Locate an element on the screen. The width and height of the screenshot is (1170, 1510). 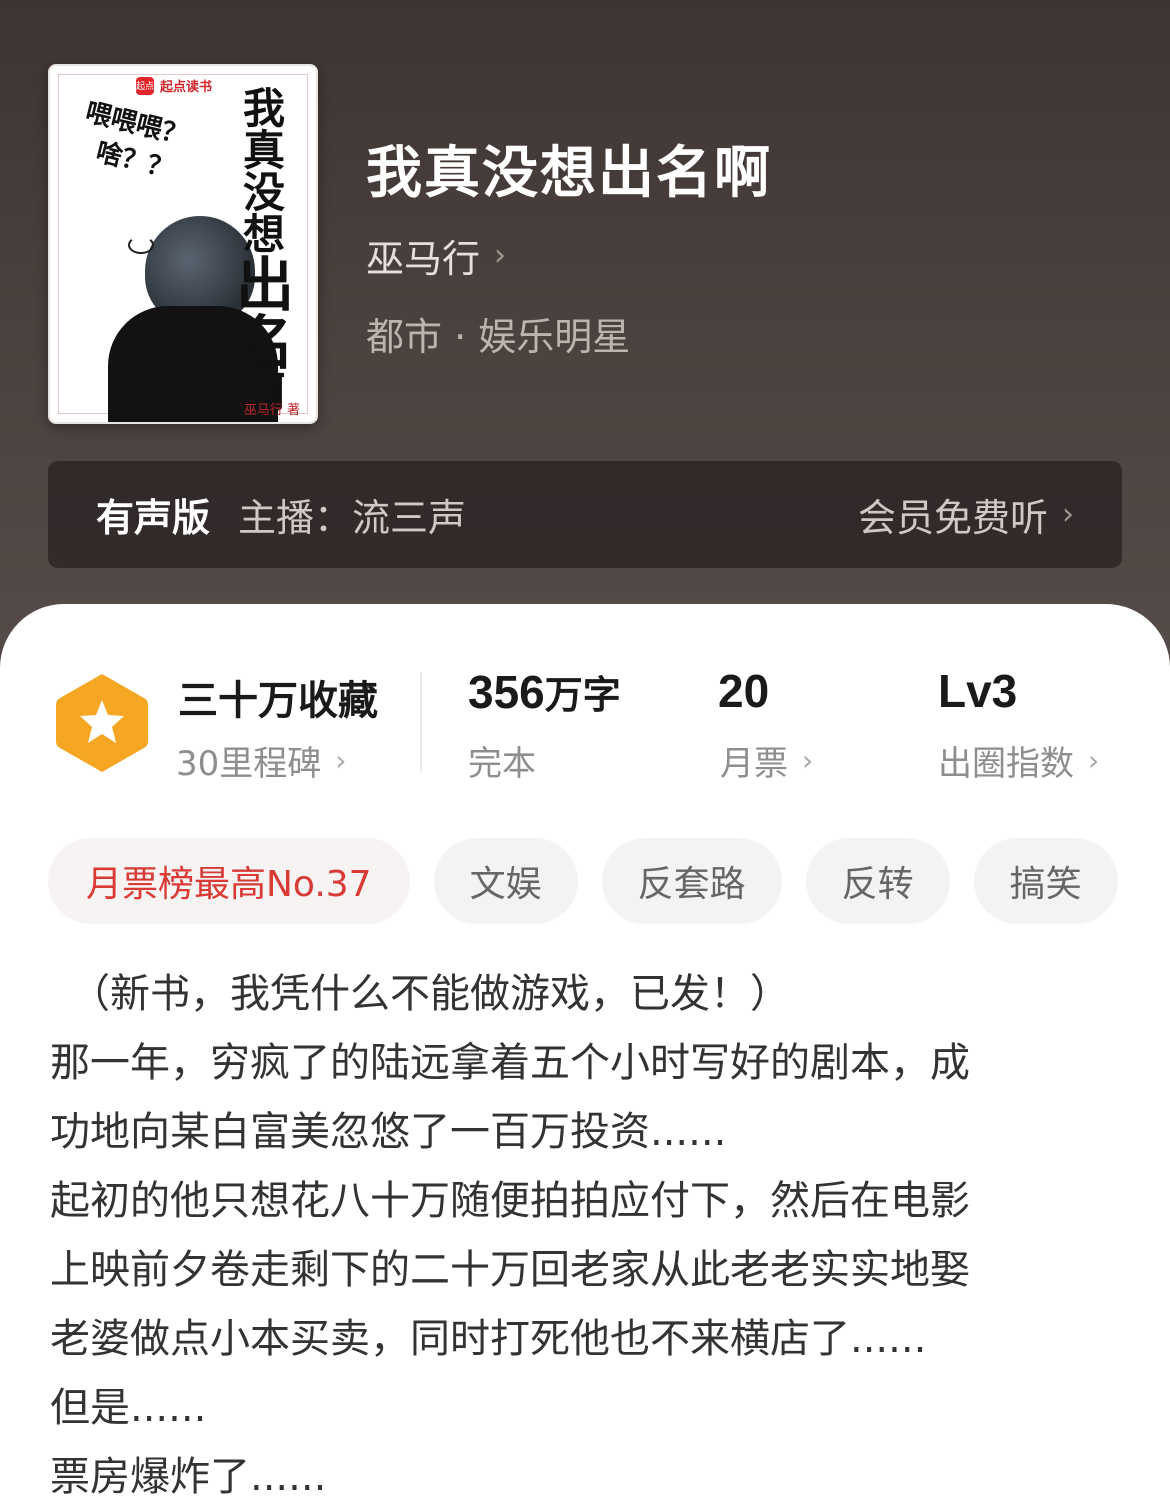
milestone-link: 30里程碑 › is located at coordinates (261, 760).